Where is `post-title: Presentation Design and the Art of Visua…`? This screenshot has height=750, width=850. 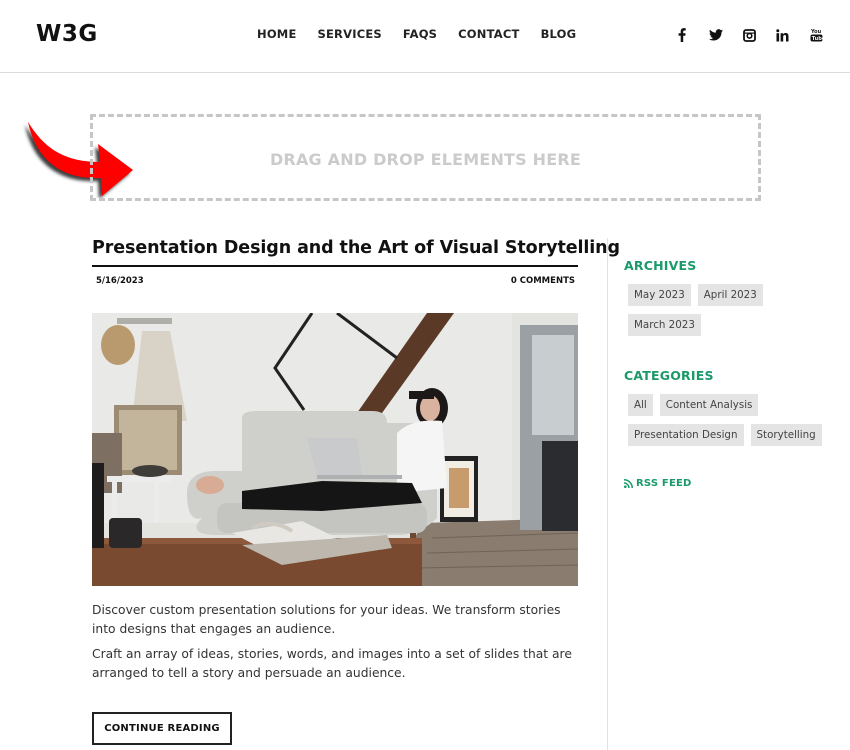 post-title: Presentation Design and the Art of Visua… is located at coordinates (356, 248).